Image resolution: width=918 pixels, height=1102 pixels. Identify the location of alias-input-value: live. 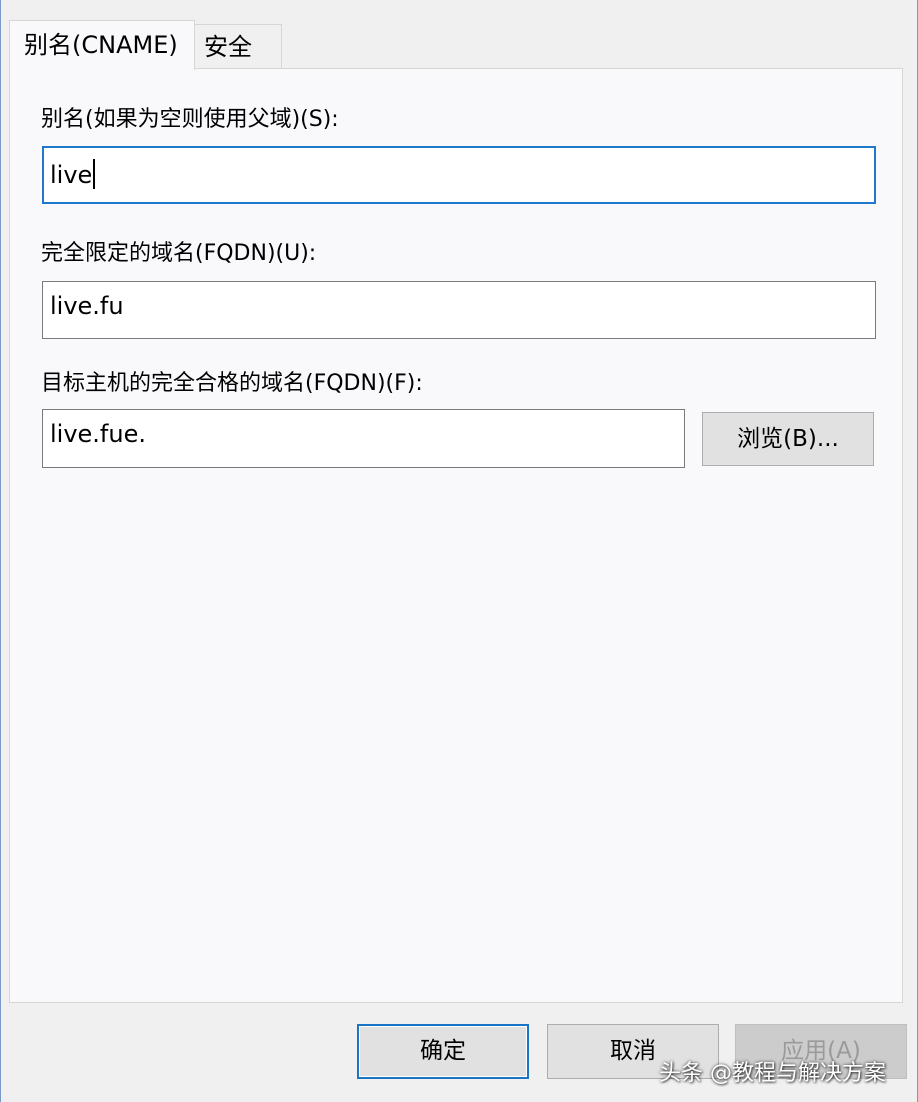
(71, 175).